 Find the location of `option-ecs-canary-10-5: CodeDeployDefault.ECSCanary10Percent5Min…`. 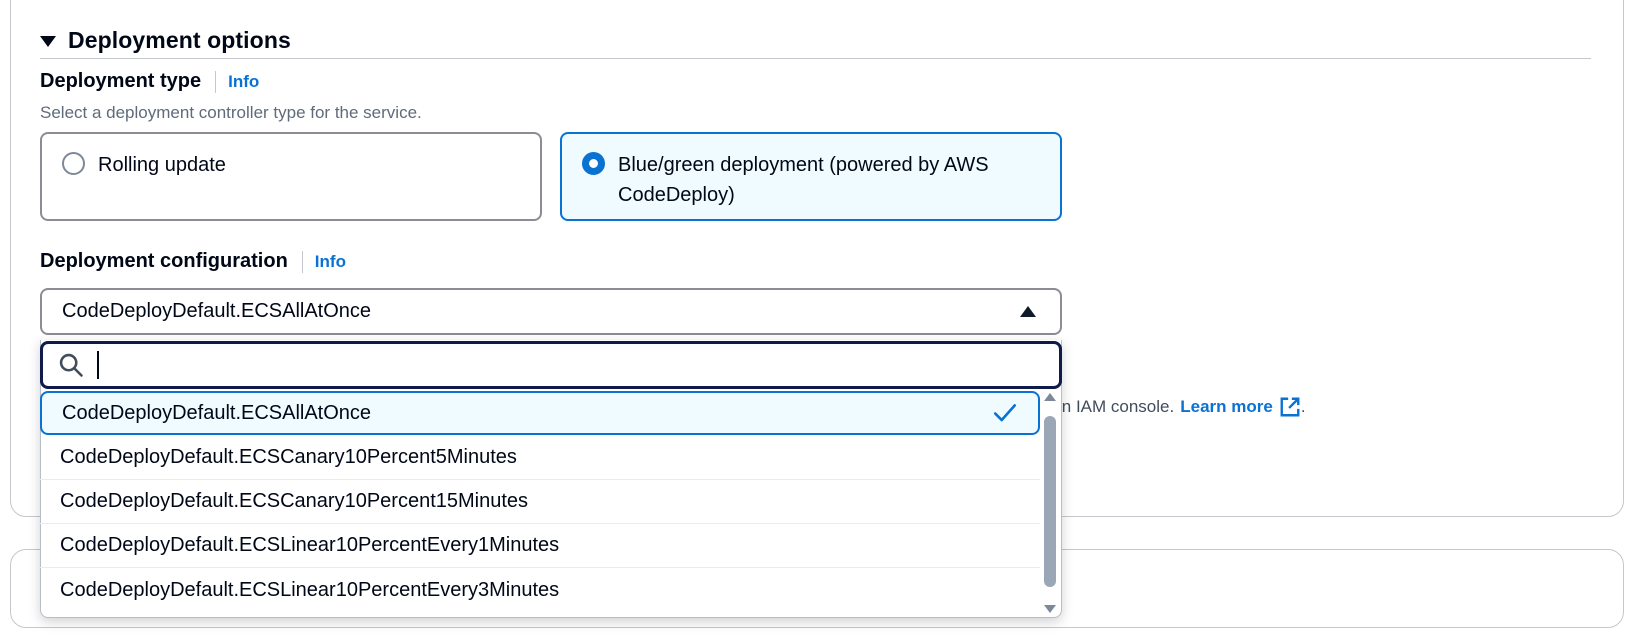

option-ecs-canary-10-5: CodeDeployDefault.ECSCanary10Percent5Min… is located at coordinates (540, 458).